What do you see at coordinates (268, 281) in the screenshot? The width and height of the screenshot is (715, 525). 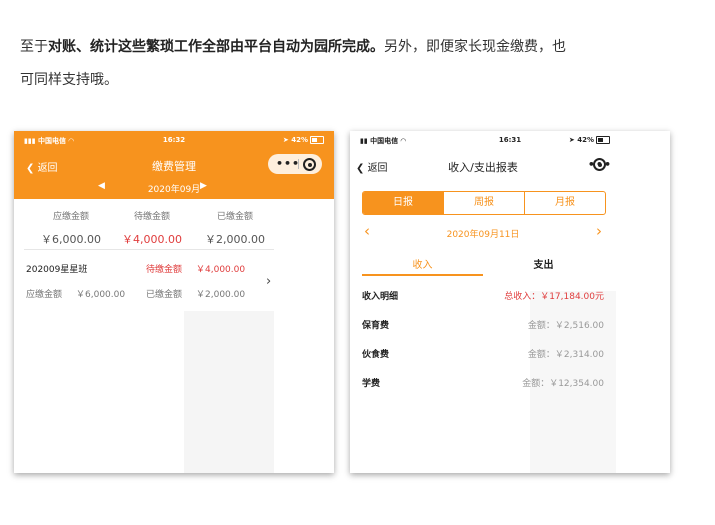 I see `chevron-right-icon: ›` at bounding box center [268, 281].